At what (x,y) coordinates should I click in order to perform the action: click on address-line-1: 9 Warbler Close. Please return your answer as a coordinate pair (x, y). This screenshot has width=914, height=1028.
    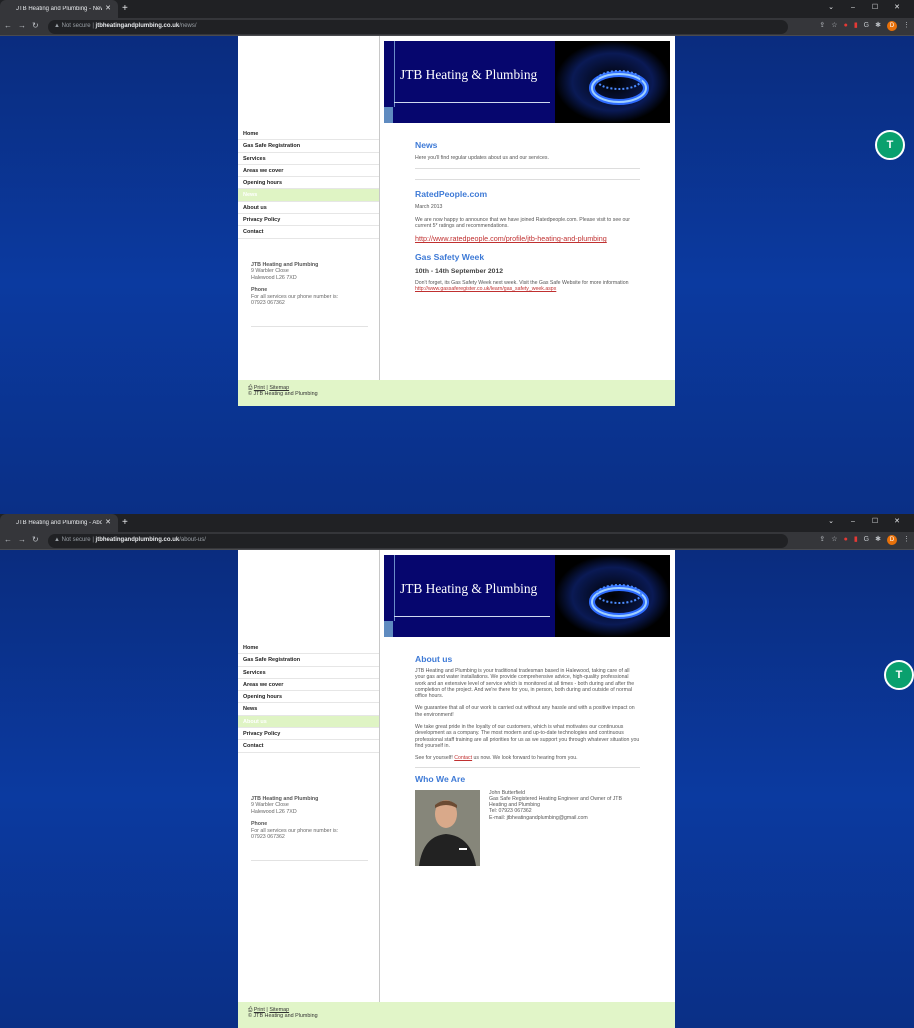
    Looking at the image, I should click on (270, 805).